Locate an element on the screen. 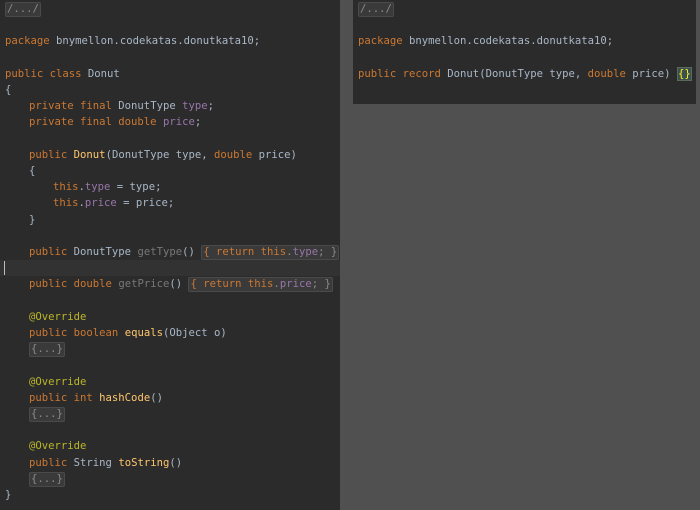 The height and width of the screenshot is (510, 700). code-line: public class Donut is located at coordinates (170, 74).